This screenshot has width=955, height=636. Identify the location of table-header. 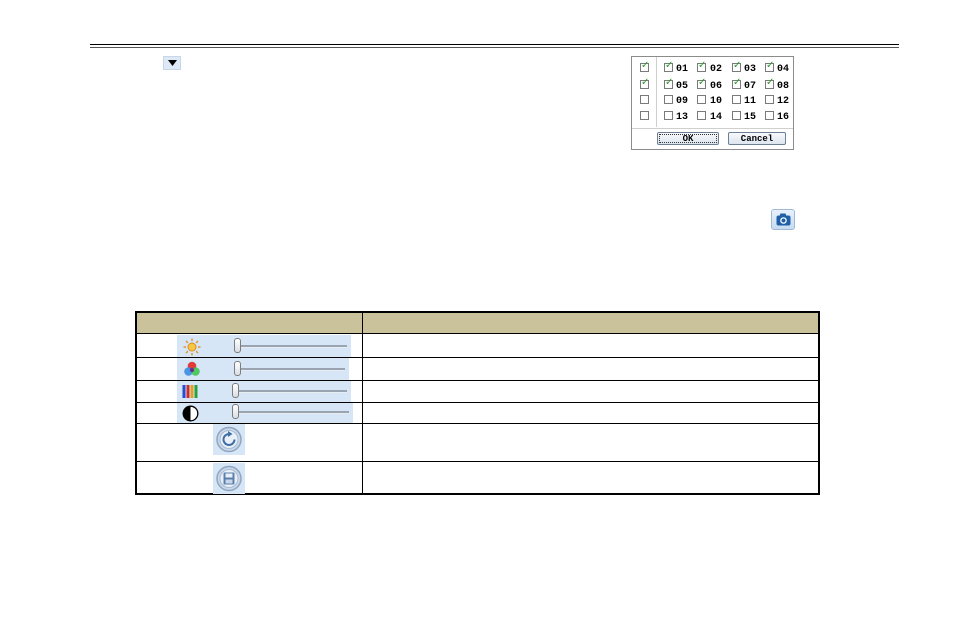
(477, 323).